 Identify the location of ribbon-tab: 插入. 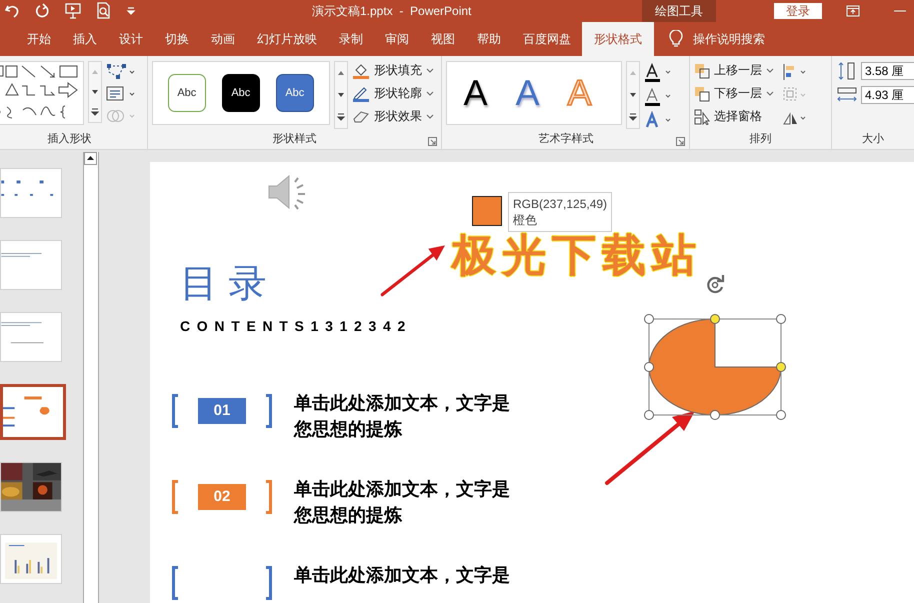
(85, 39).